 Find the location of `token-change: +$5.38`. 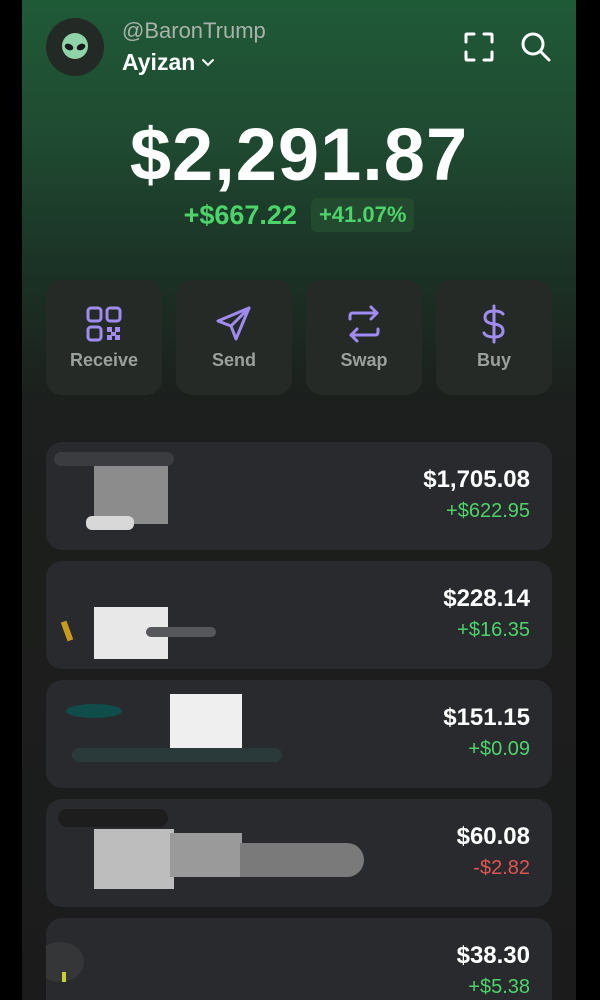

token-change: +$5.38 is located at coordinates (499, 987).